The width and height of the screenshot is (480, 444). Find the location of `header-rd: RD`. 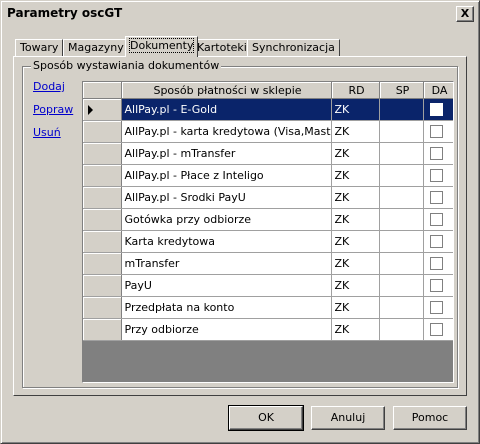

header-rd: RD is located at coordinates (355, 90).